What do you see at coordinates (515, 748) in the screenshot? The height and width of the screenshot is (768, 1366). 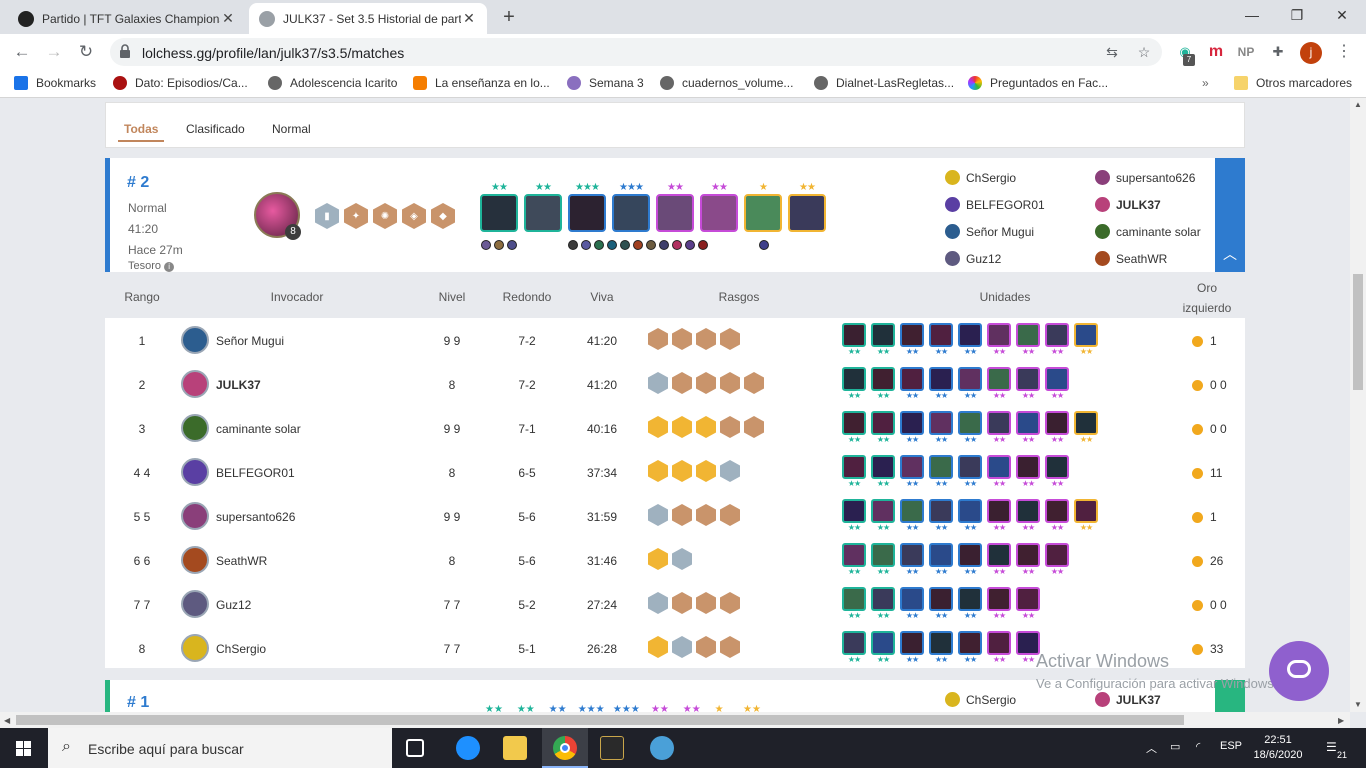 I see `file-explorer-icon` at bounding box center [515, 748].